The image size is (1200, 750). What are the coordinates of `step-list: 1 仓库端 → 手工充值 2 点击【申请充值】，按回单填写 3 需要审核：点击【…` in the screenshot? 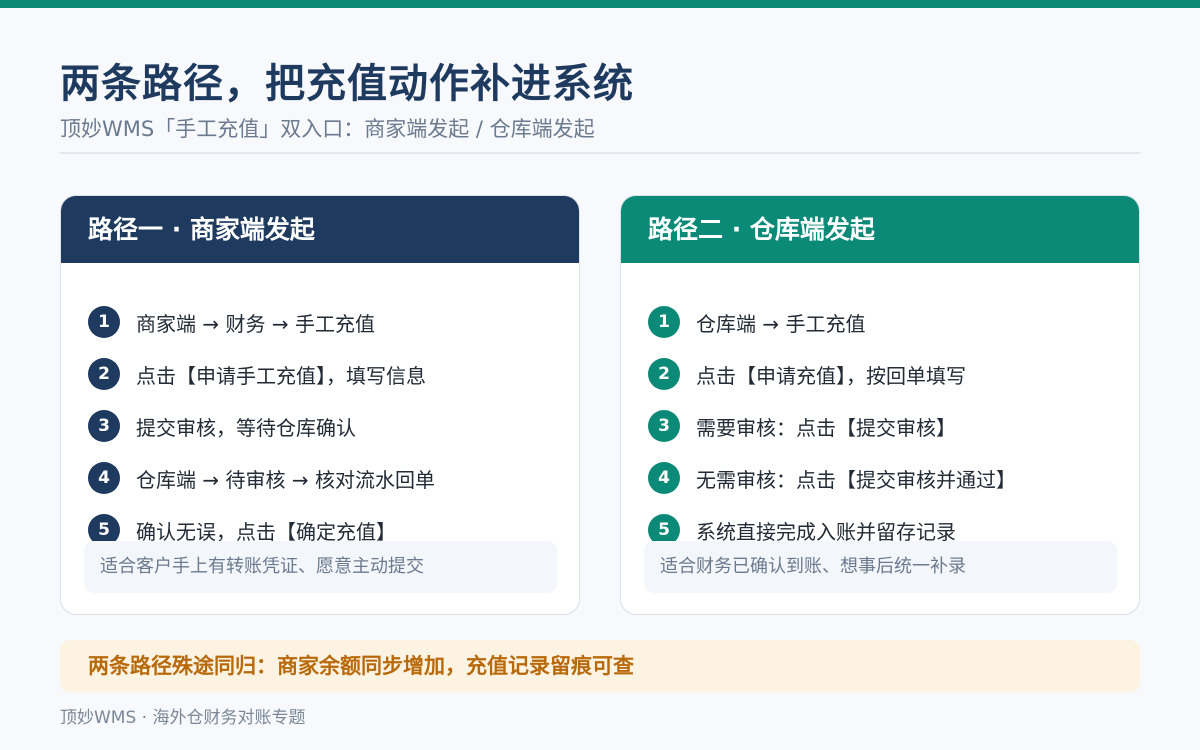 It's located at (832, 426).